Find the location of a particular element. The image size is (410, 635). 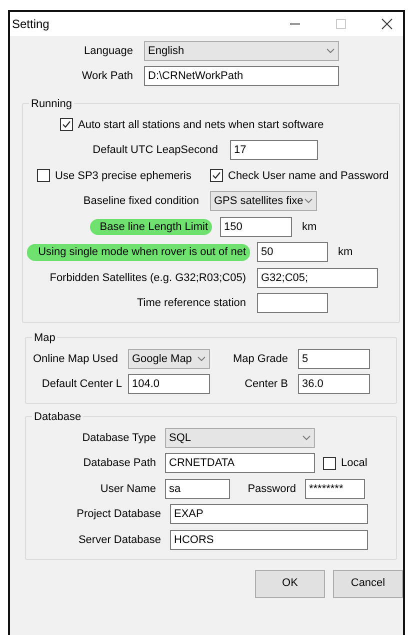

input-field: 5 is located at coordinates (334, 358).